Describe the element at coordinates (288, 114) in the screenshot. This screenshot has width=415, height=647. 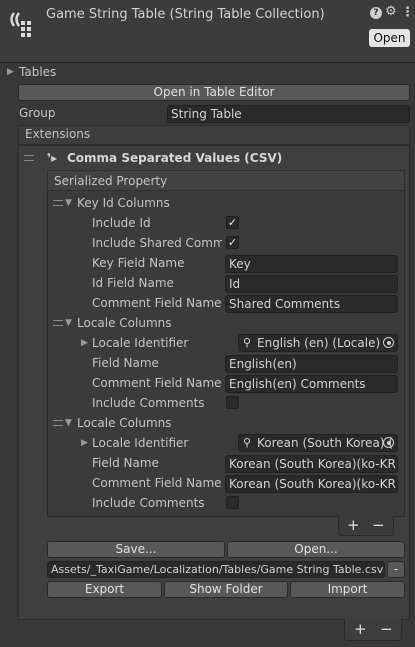
I see `group-field: String Table` at that location.